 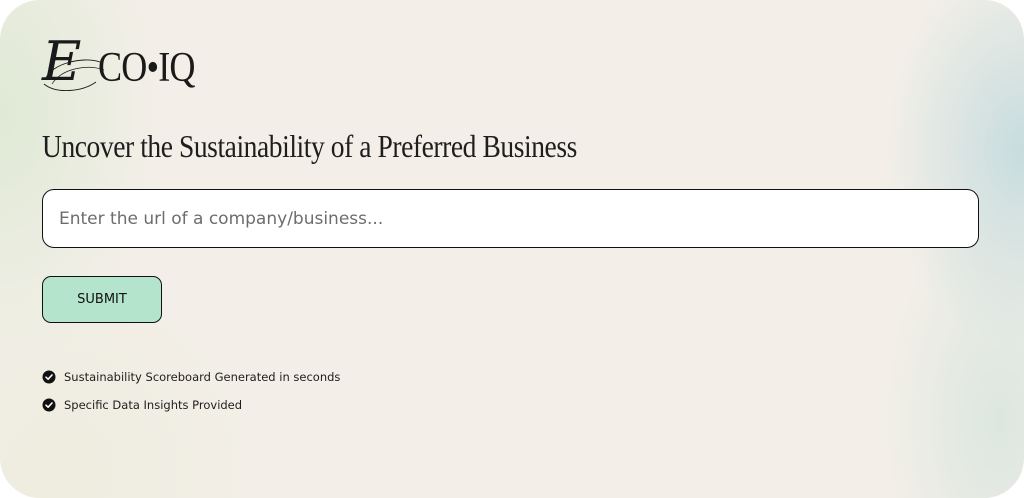 I want to click on feature-item: Specific Data Insights Provided, so click(x=191, y=405).